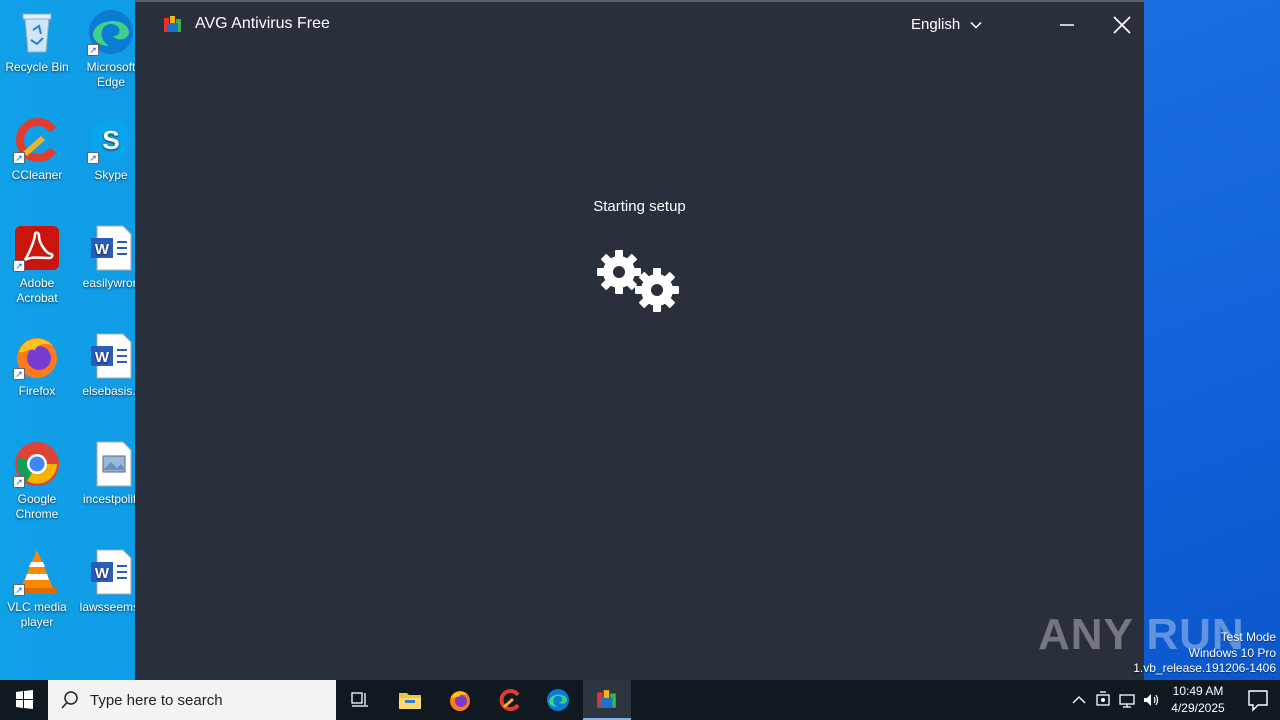  I want to click on desktop-icon-firefox: ↗ Firefox, so click(37, 362).